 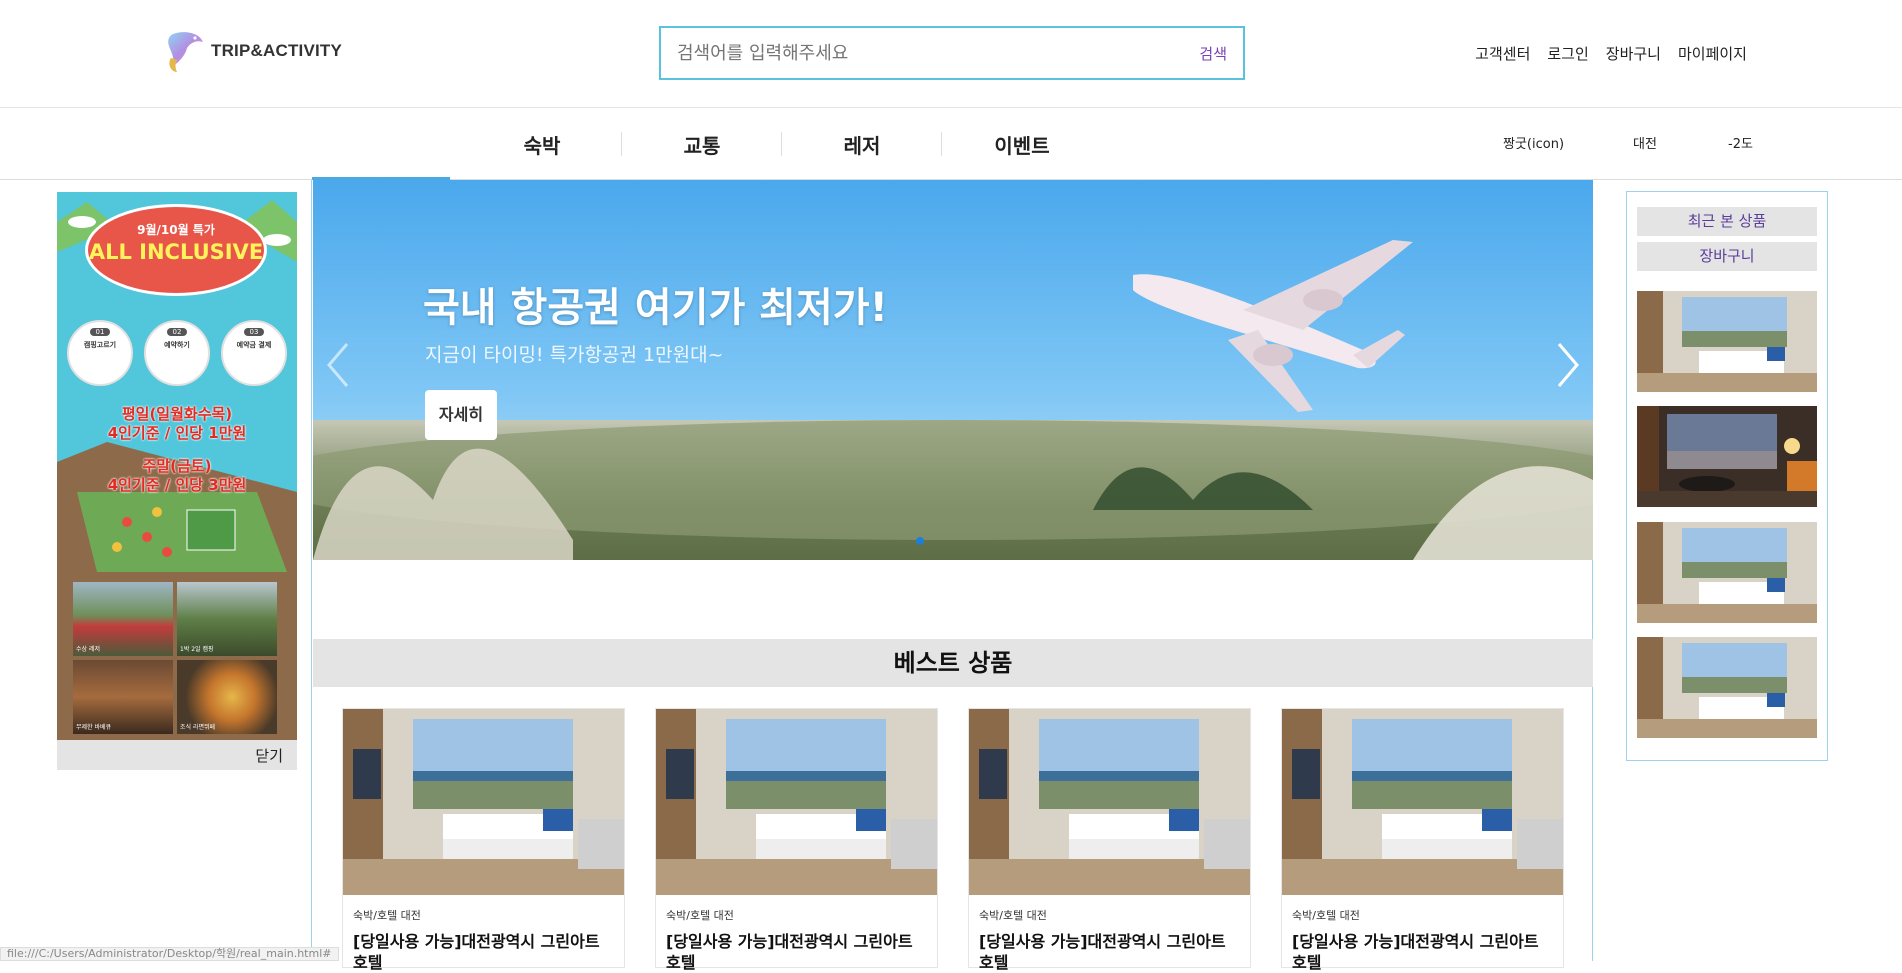 I want to click on ad-weekend-line1: 주말(금토), so click(x=177, y=466).